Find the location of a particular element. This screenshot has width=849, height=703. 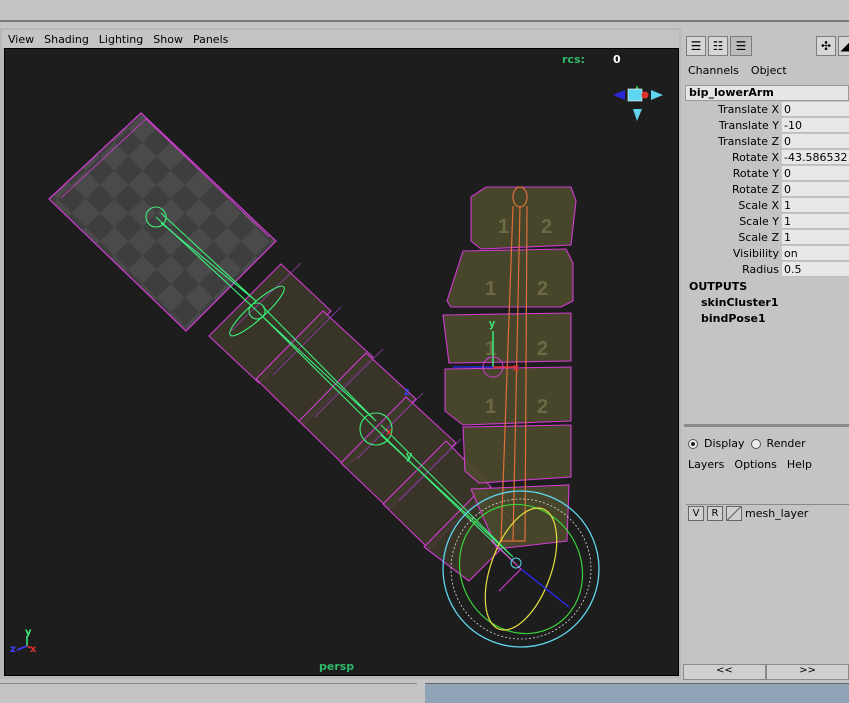

scroll-right-button: >> is located at coordinates (807, 672).